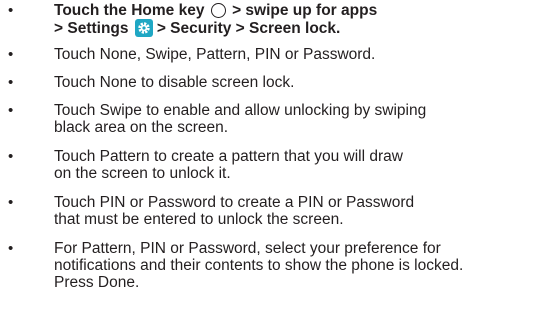  What do you see at coordinates (129, 10) in the screenshot?
I see `step-text-part: Touch the Home key` at bounding box center [129, 10].